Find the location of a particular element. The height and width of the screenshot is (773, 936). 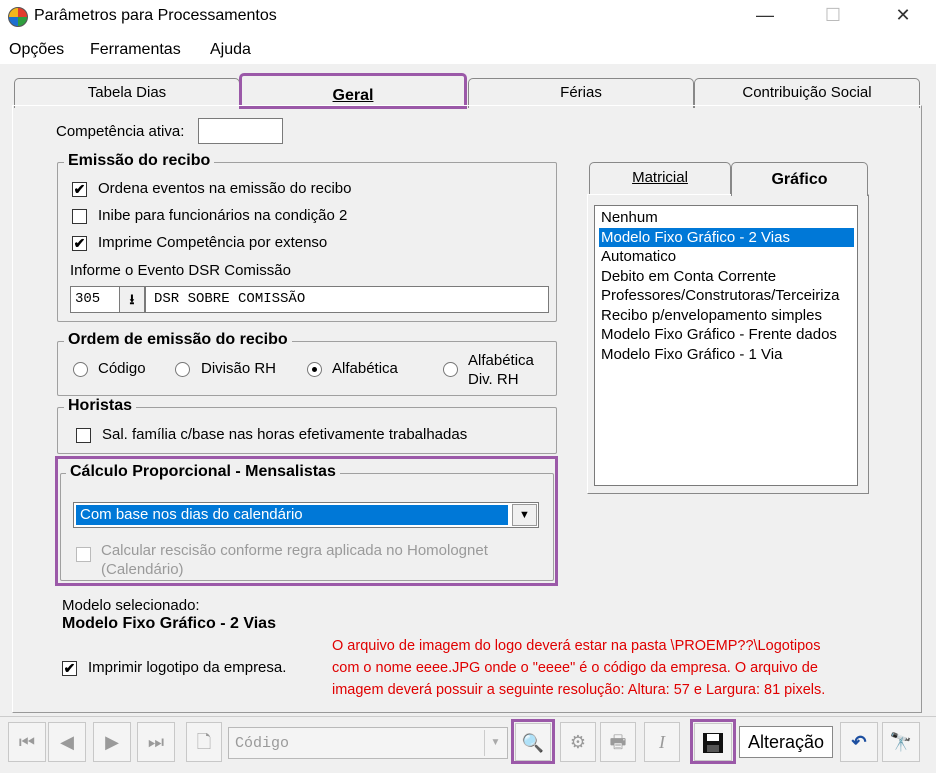

imprime-label: Imprime Competência por extenso is located at coordinates (213, 242).